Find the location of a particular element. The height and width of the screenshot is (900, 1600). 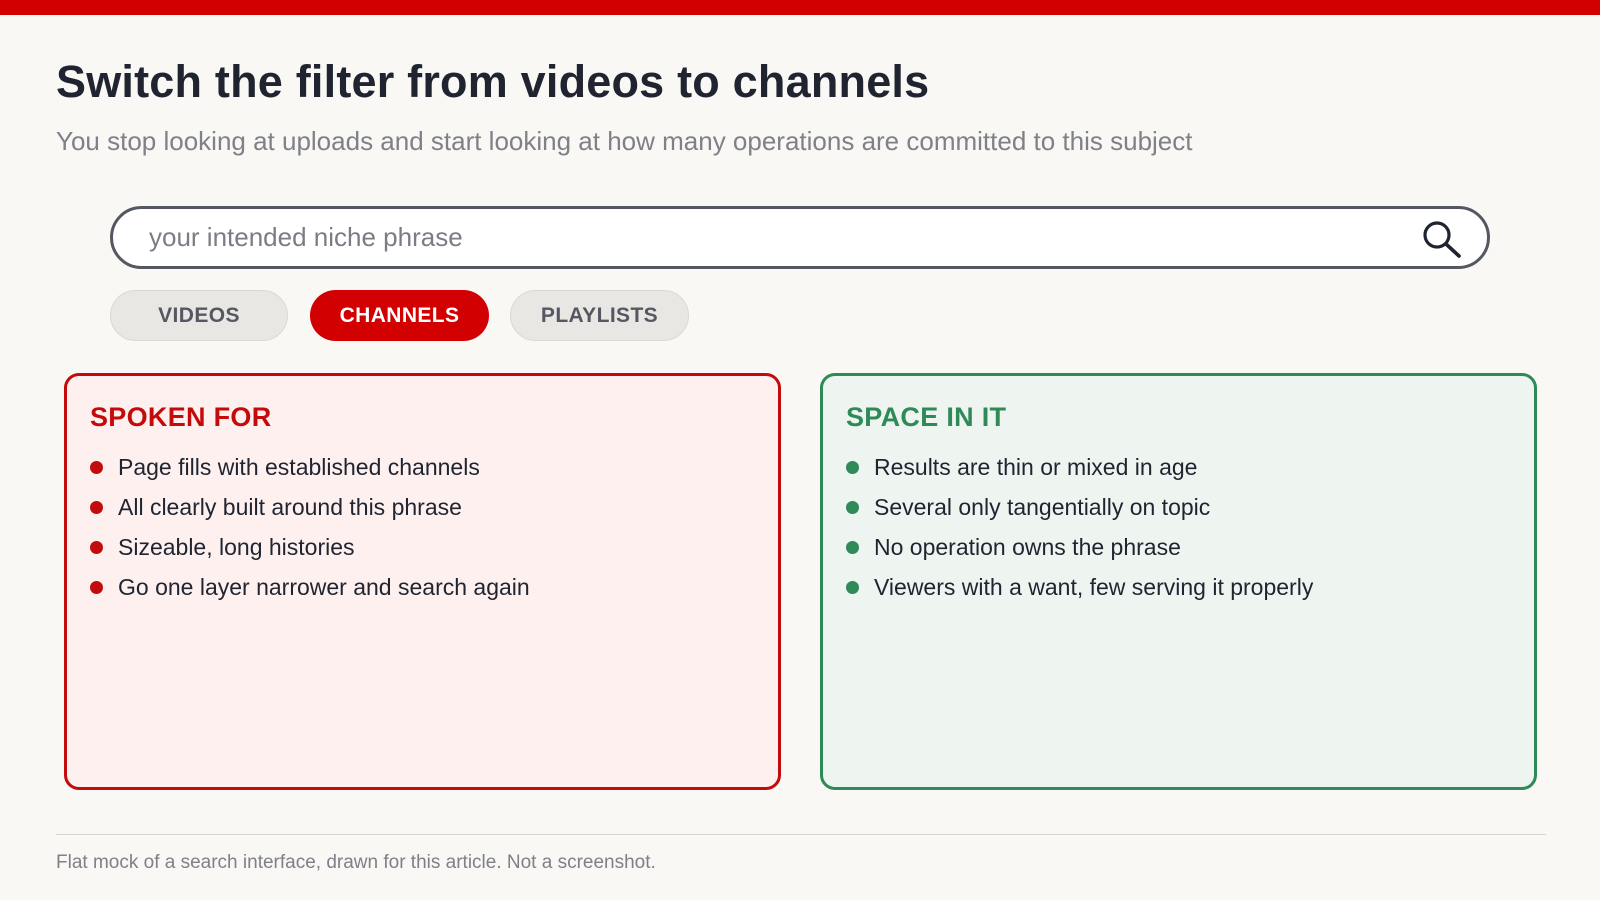

list-item: Sizeable, long histories is located at coordinates (310, 547).